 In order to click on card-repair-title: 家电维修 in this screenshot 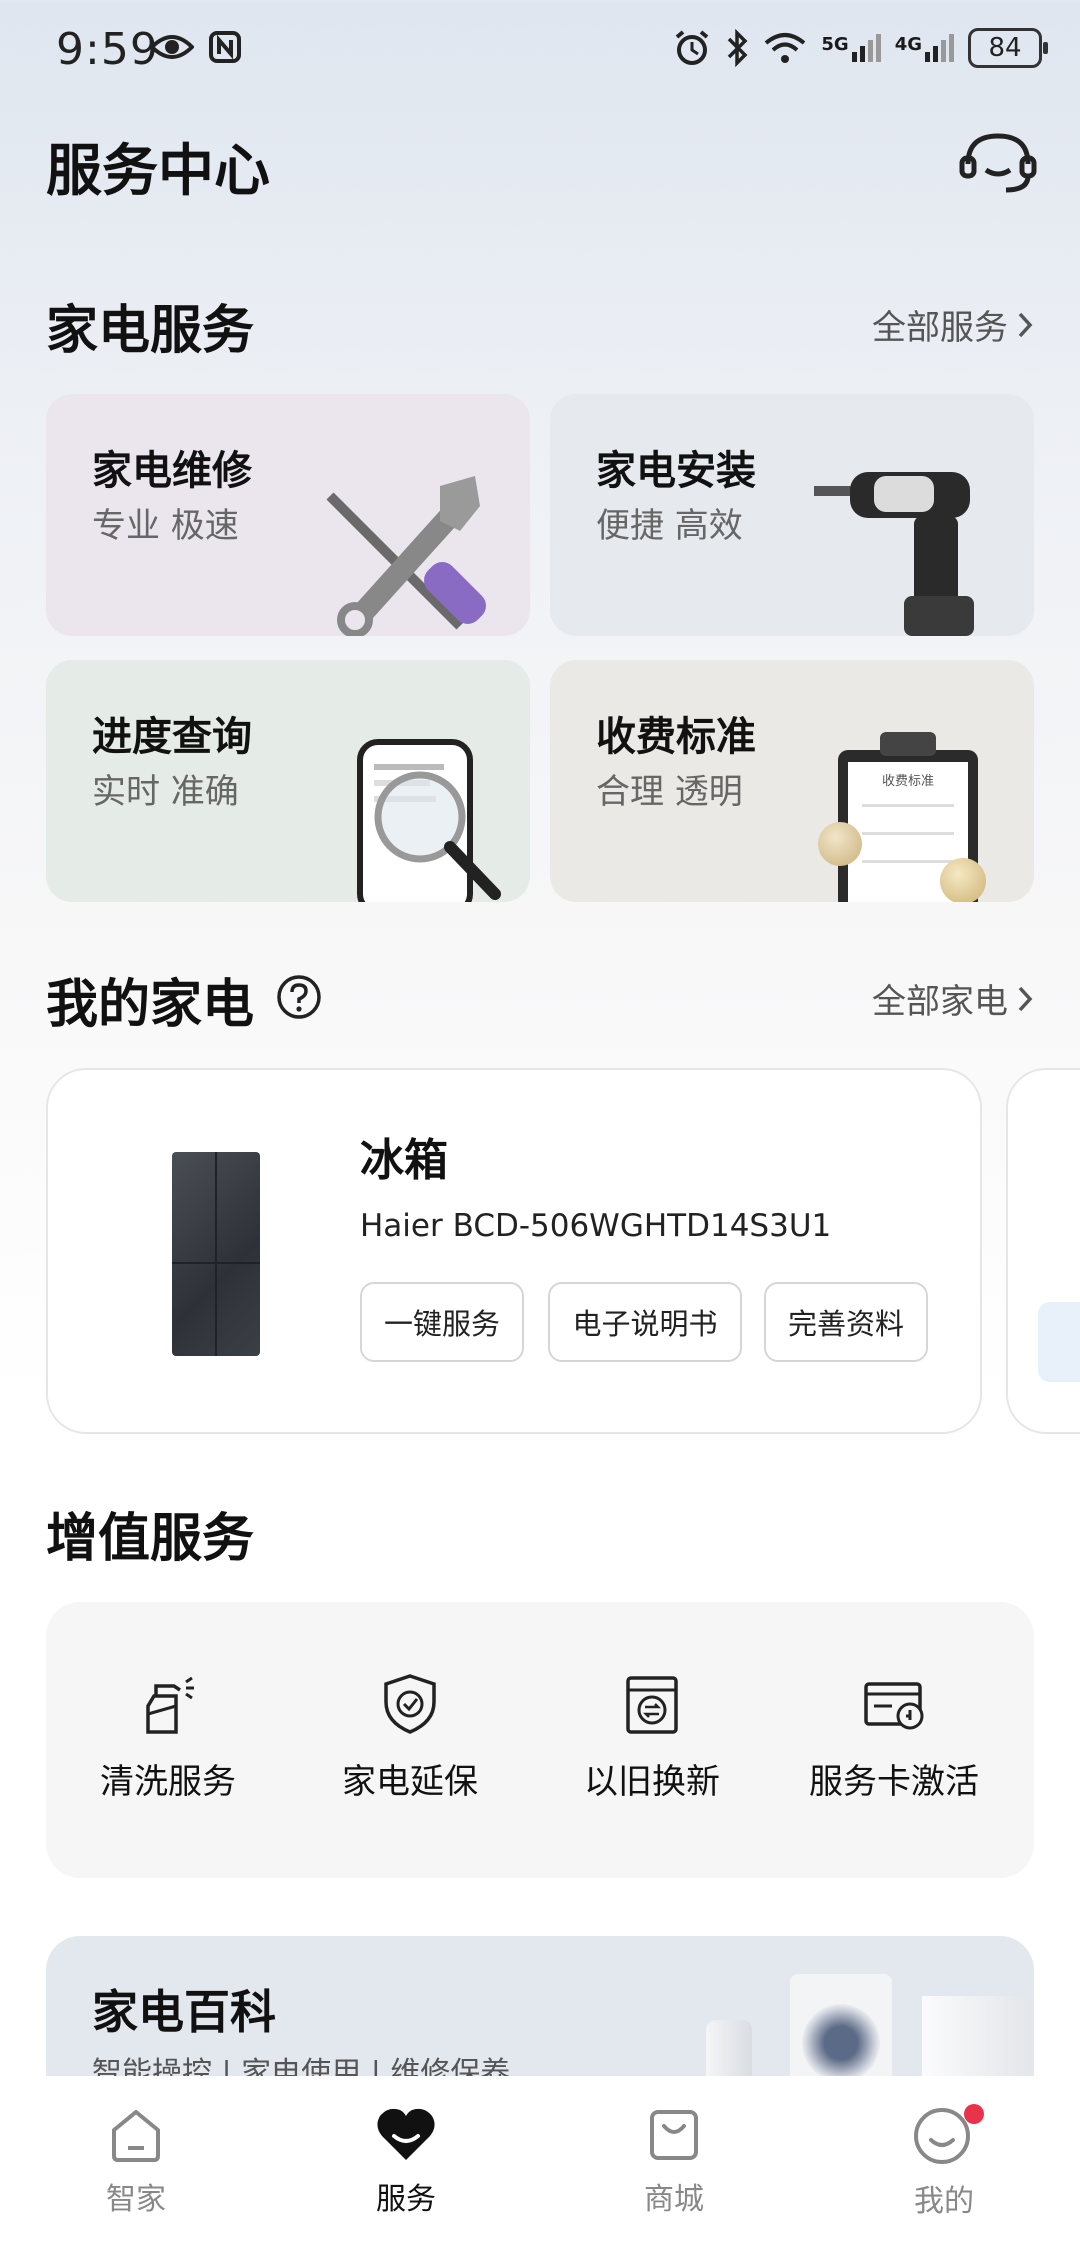, I will do `click(172, 471)`.